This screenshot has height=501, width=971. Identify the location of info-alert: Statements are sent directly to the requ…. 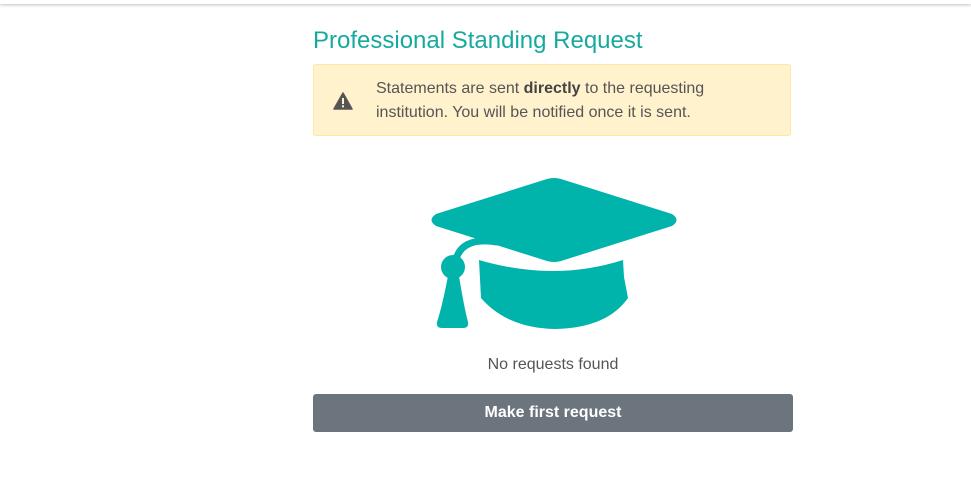
(552, 100).